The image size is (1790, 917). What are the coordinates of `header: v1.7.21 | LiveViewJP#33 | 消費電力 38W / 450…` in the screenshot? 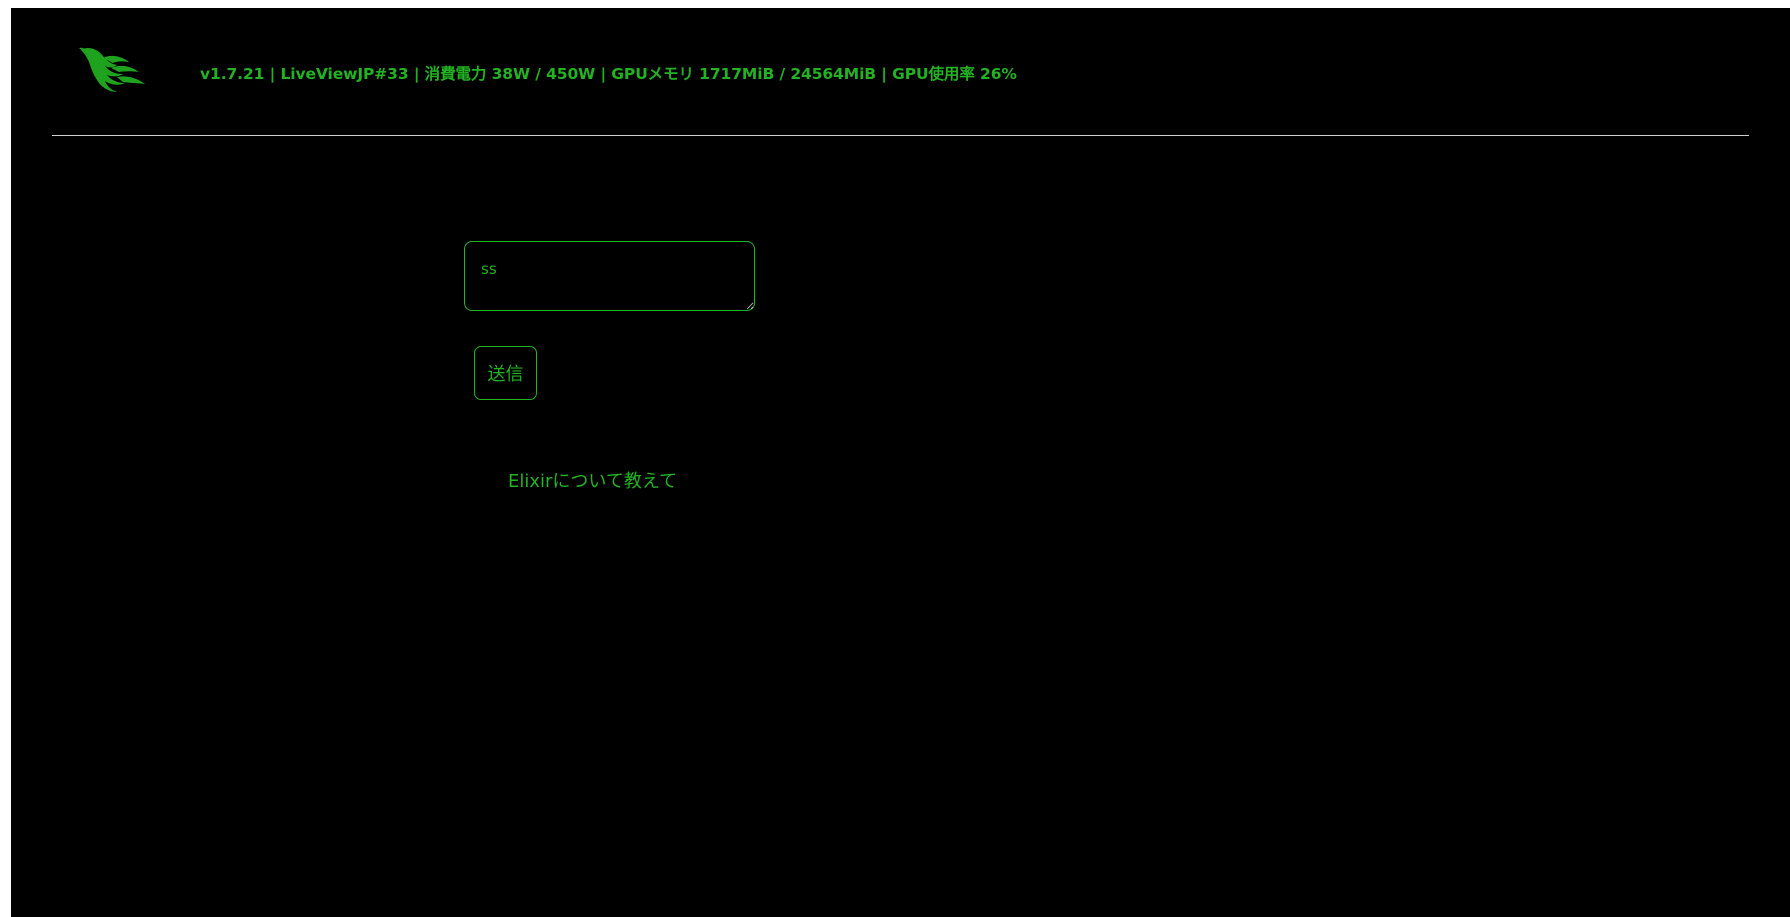 It's located at (900, 72).